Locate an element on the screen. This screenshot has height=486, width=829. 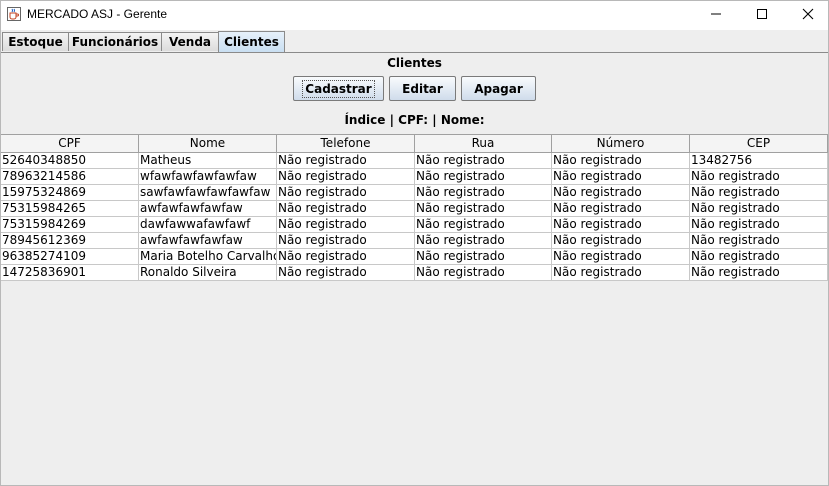
table-cell: 96385274109 is located at coordinates (70, 257).